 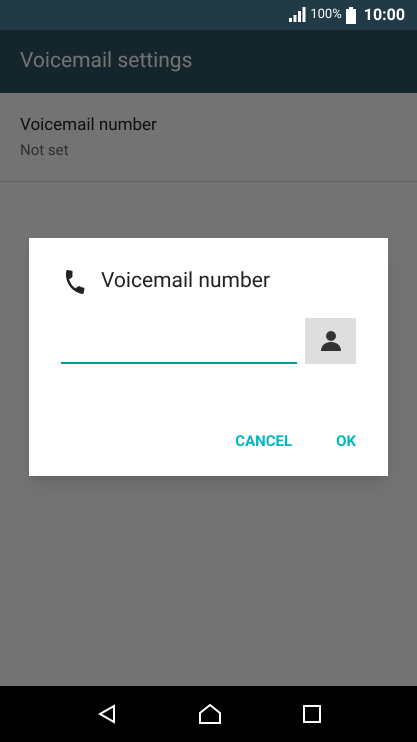 I want to click on back-icon, so click(x=106, y=714).